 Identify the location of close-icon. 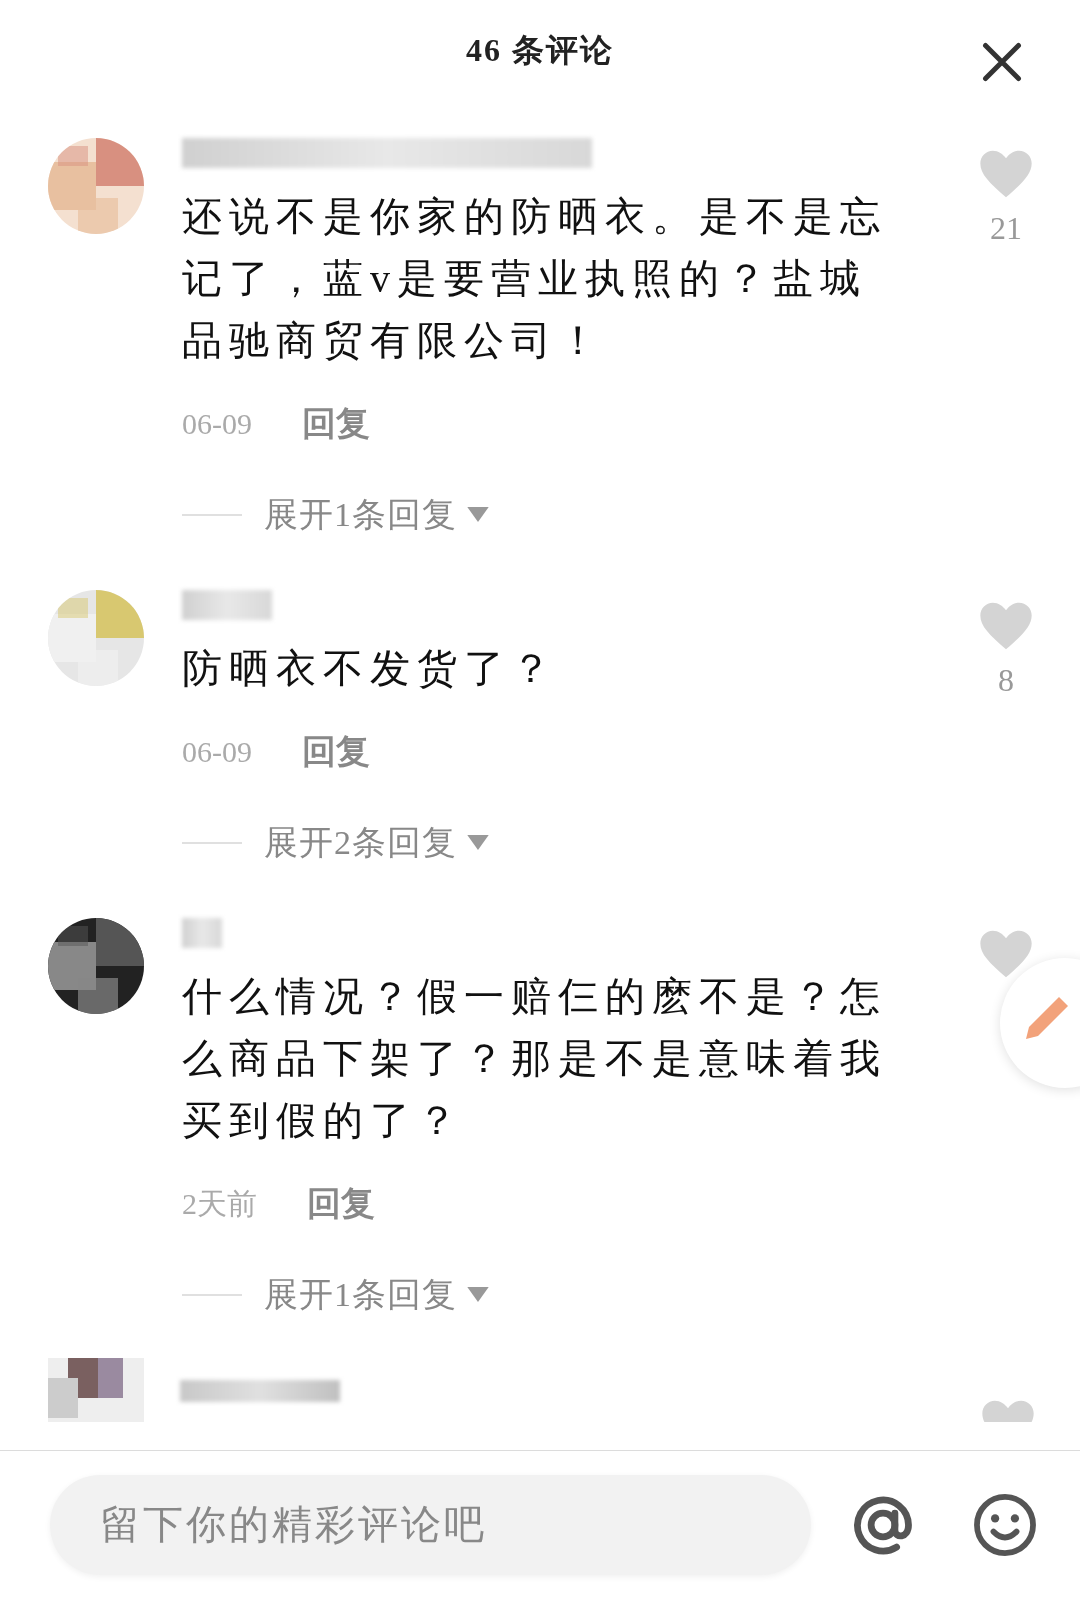
(1002, 62).